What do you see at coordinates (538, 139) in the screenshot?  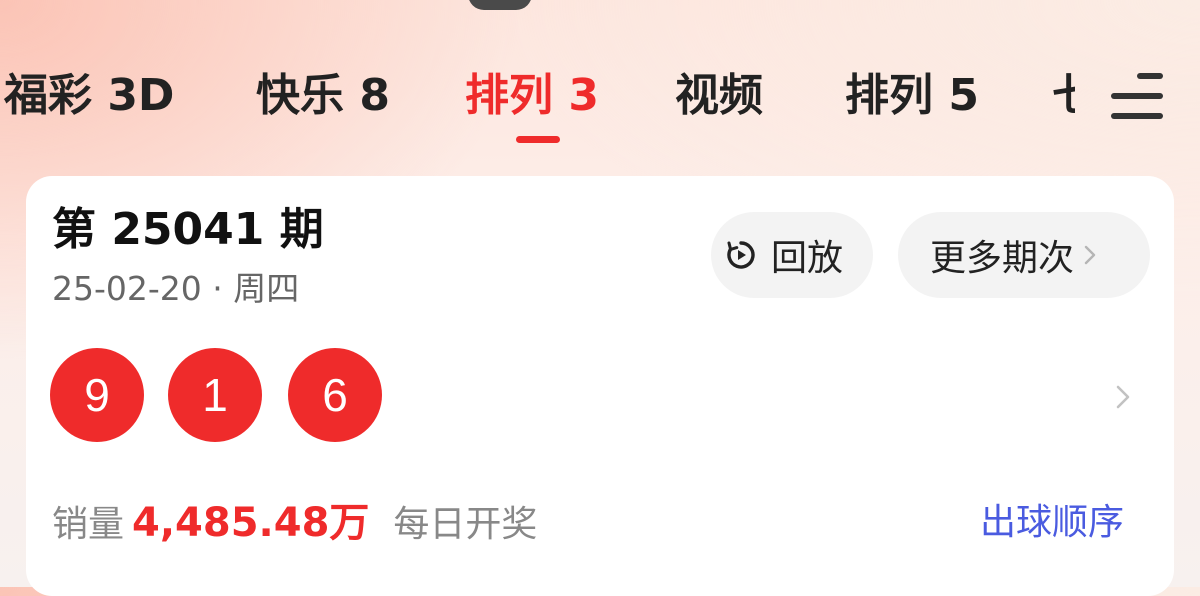 I see `active-tab-indicator` at bounding box center [538, 139].